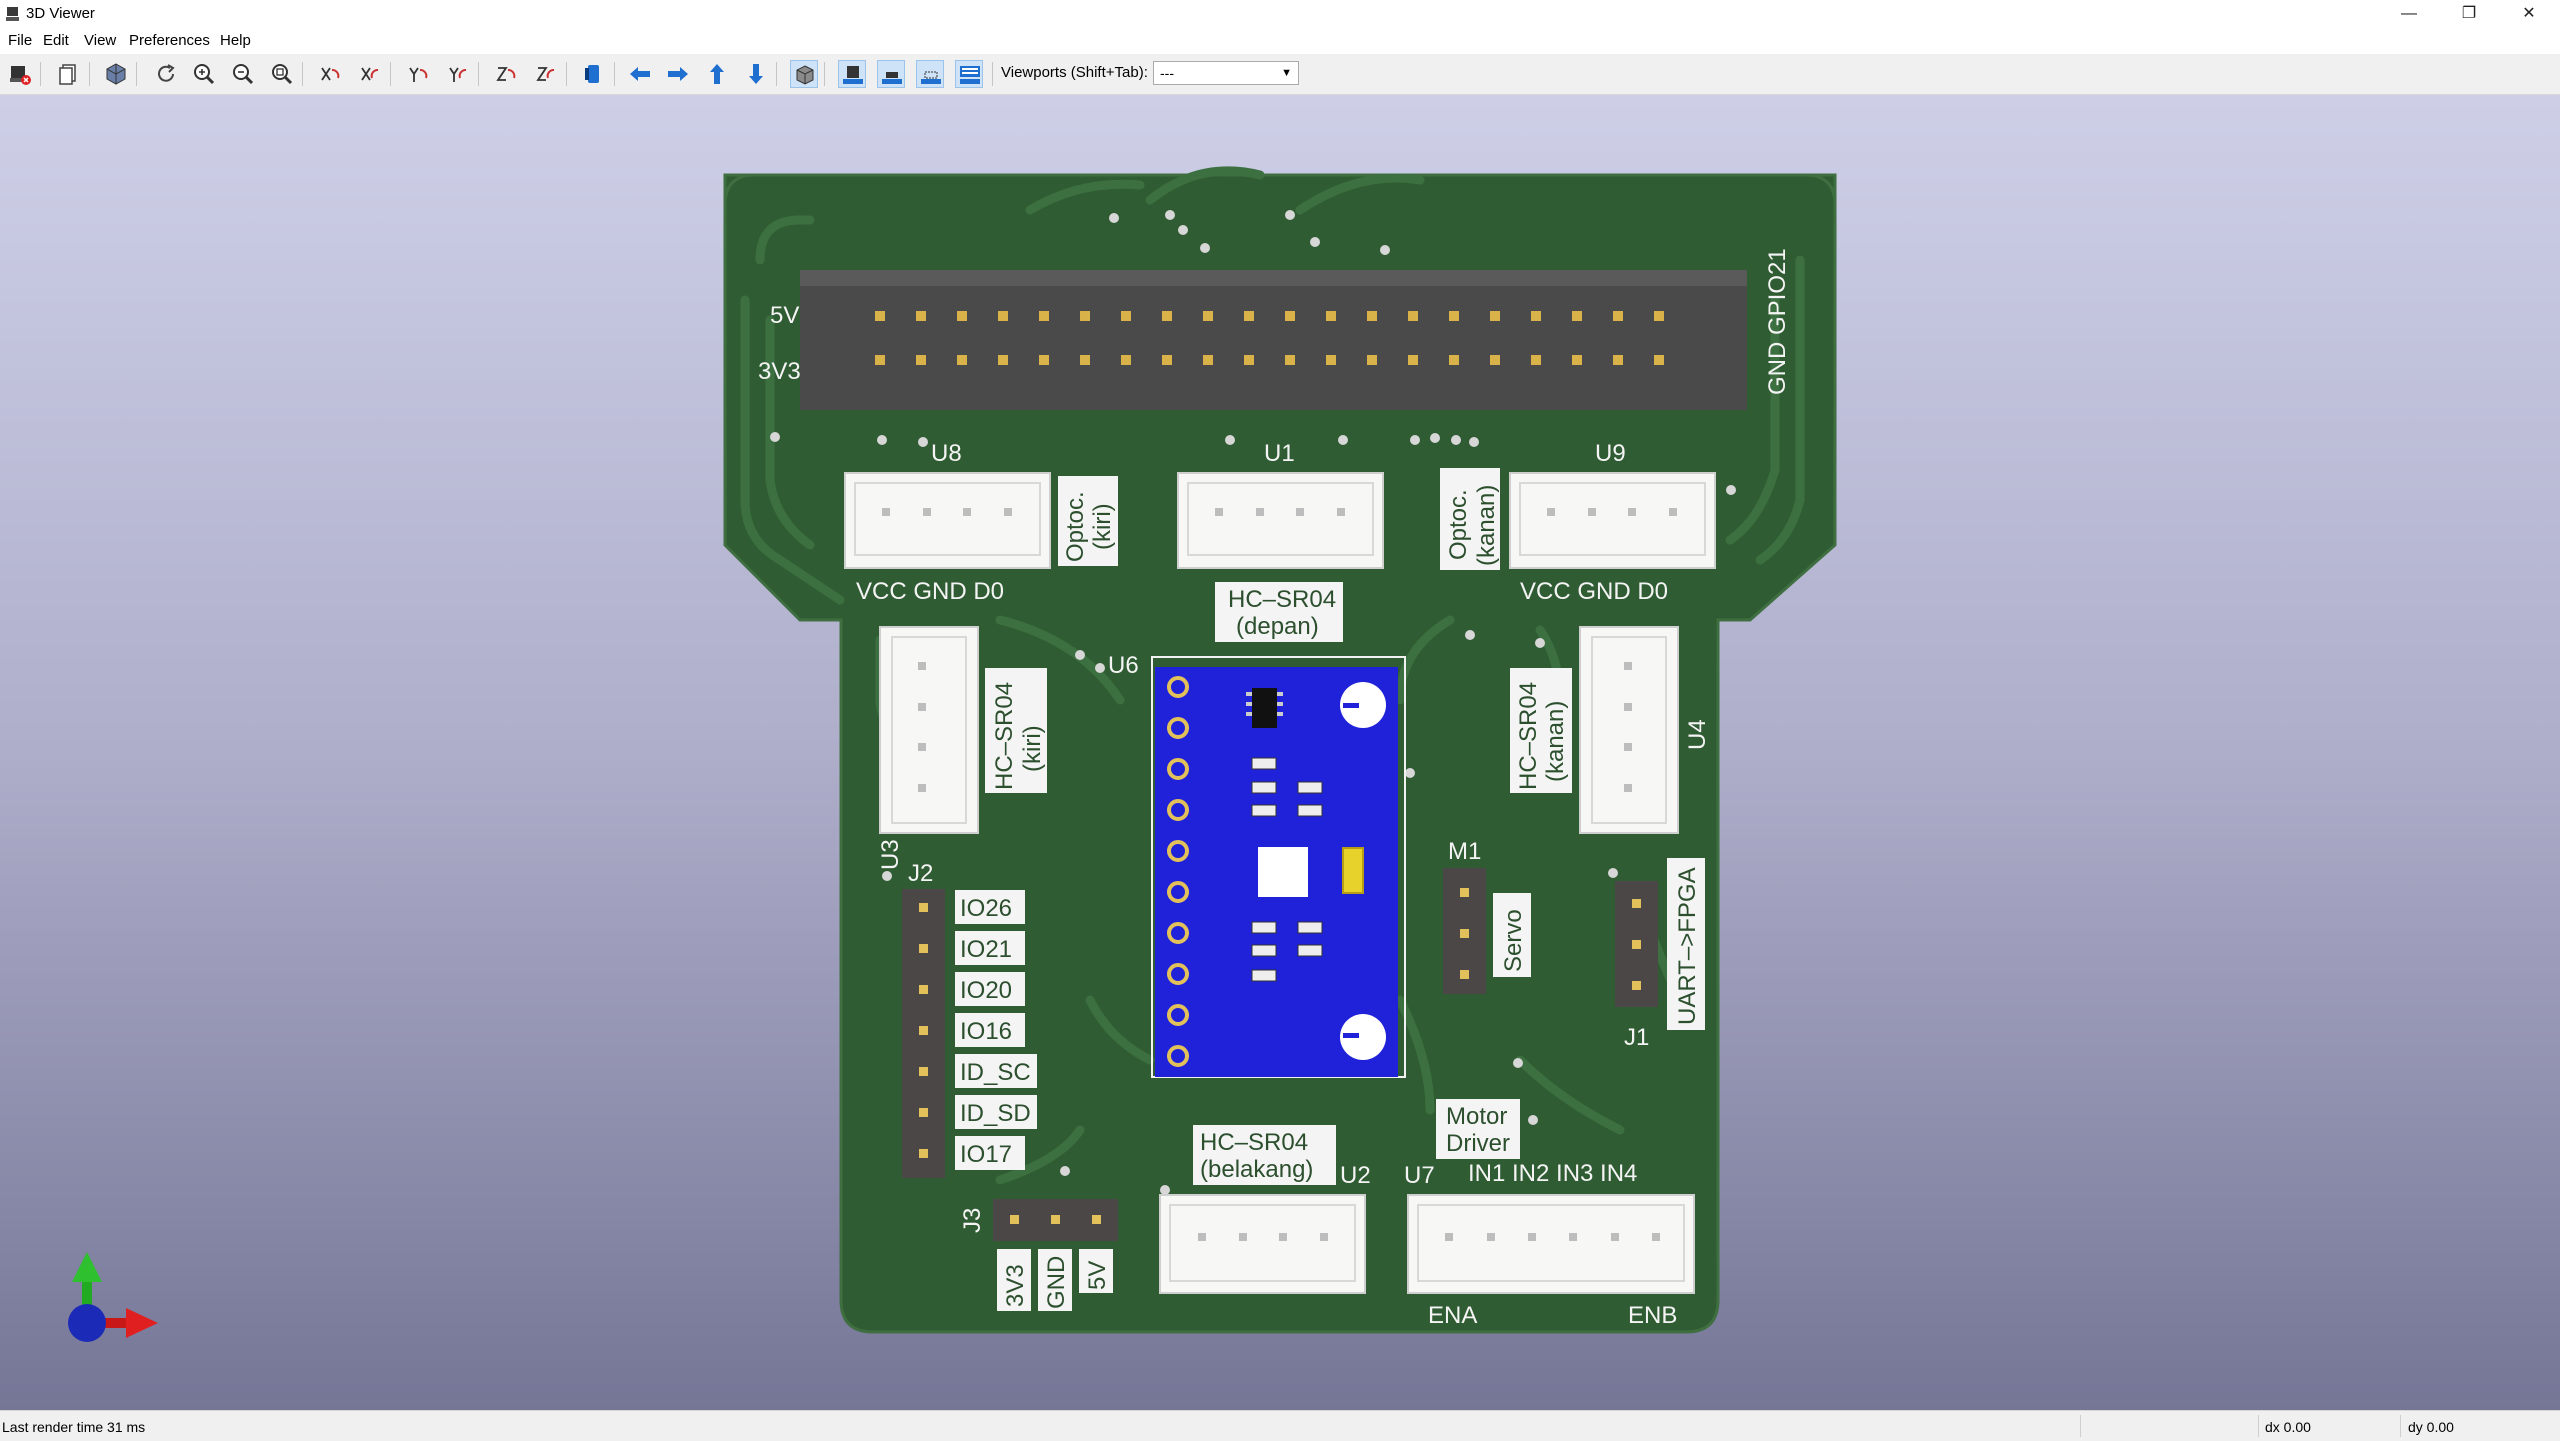  What do you see at coordinates (1452, 1315) in the screenshot?
I see `label-ena: ENA` at bounding box center [1452, 1315].